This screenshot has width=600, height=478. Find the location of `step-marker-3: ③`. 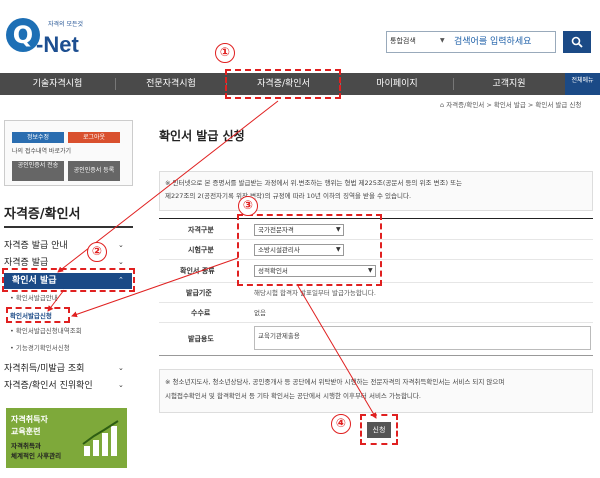

step-marker-3: ③ is located at coordinates (248, 206).